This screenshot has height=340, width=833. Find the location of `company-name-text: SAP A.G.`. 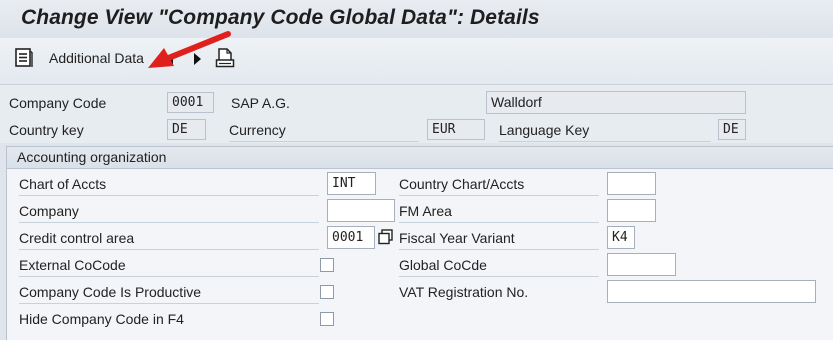

company-name-text: SAP A.G. is located at coordinates (260, 103).